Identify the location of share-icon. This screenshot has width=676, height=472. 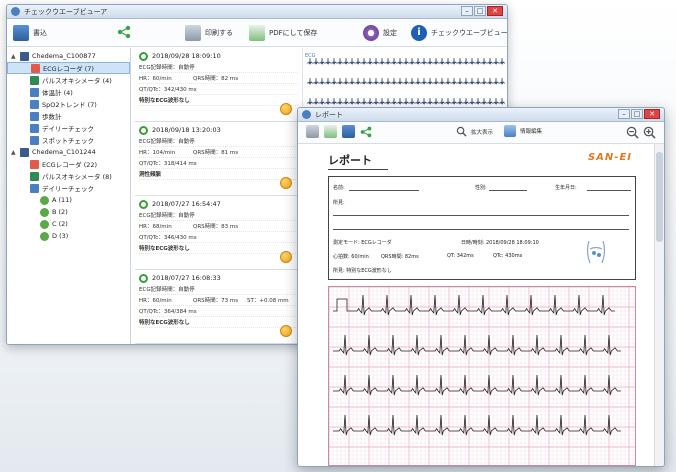
(124, 32).